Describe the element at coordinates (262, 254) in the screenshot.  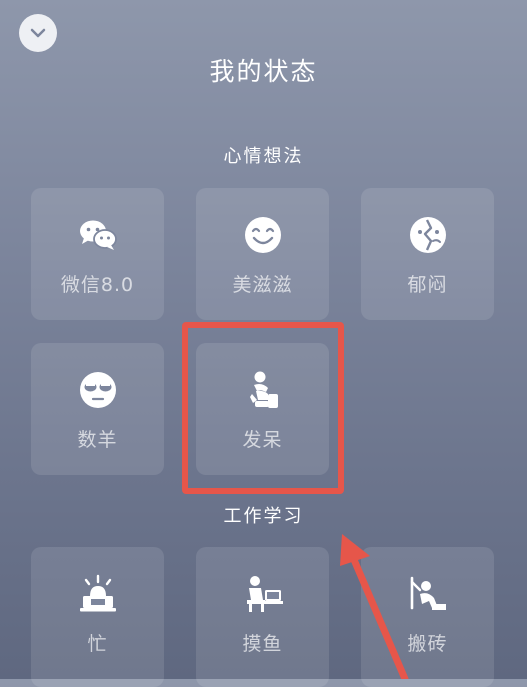
I see `status-tile-happy: 美滋滋` at that location.